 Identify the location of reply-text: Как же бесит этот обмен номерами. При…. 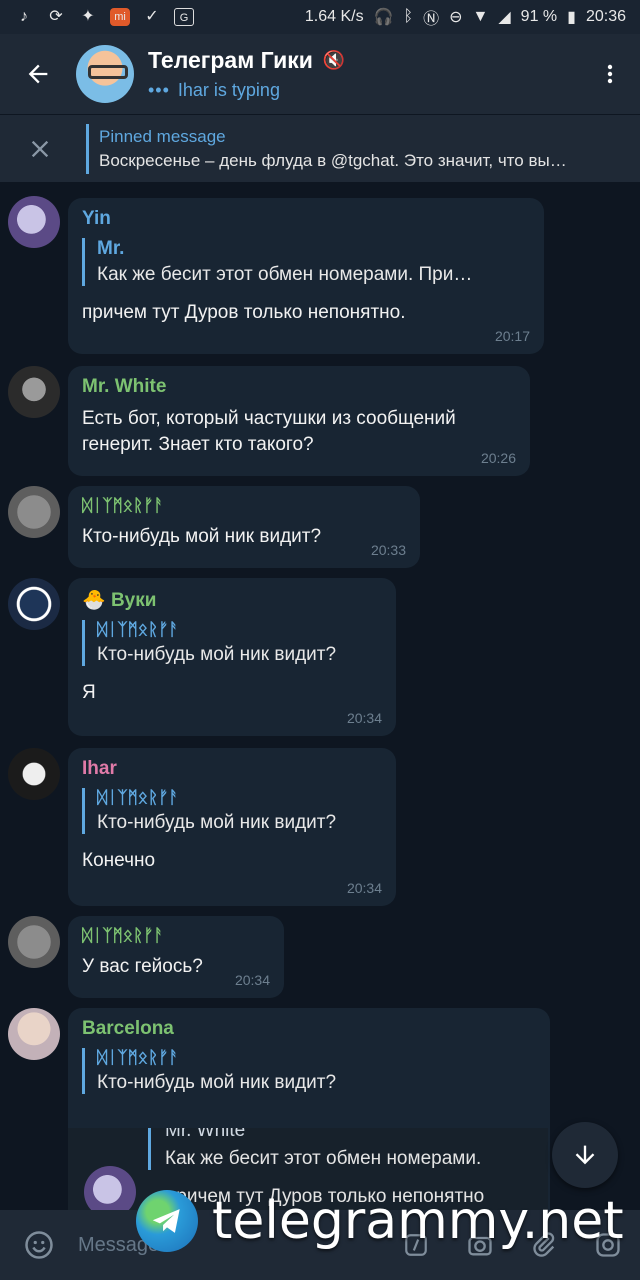
(285, 274).